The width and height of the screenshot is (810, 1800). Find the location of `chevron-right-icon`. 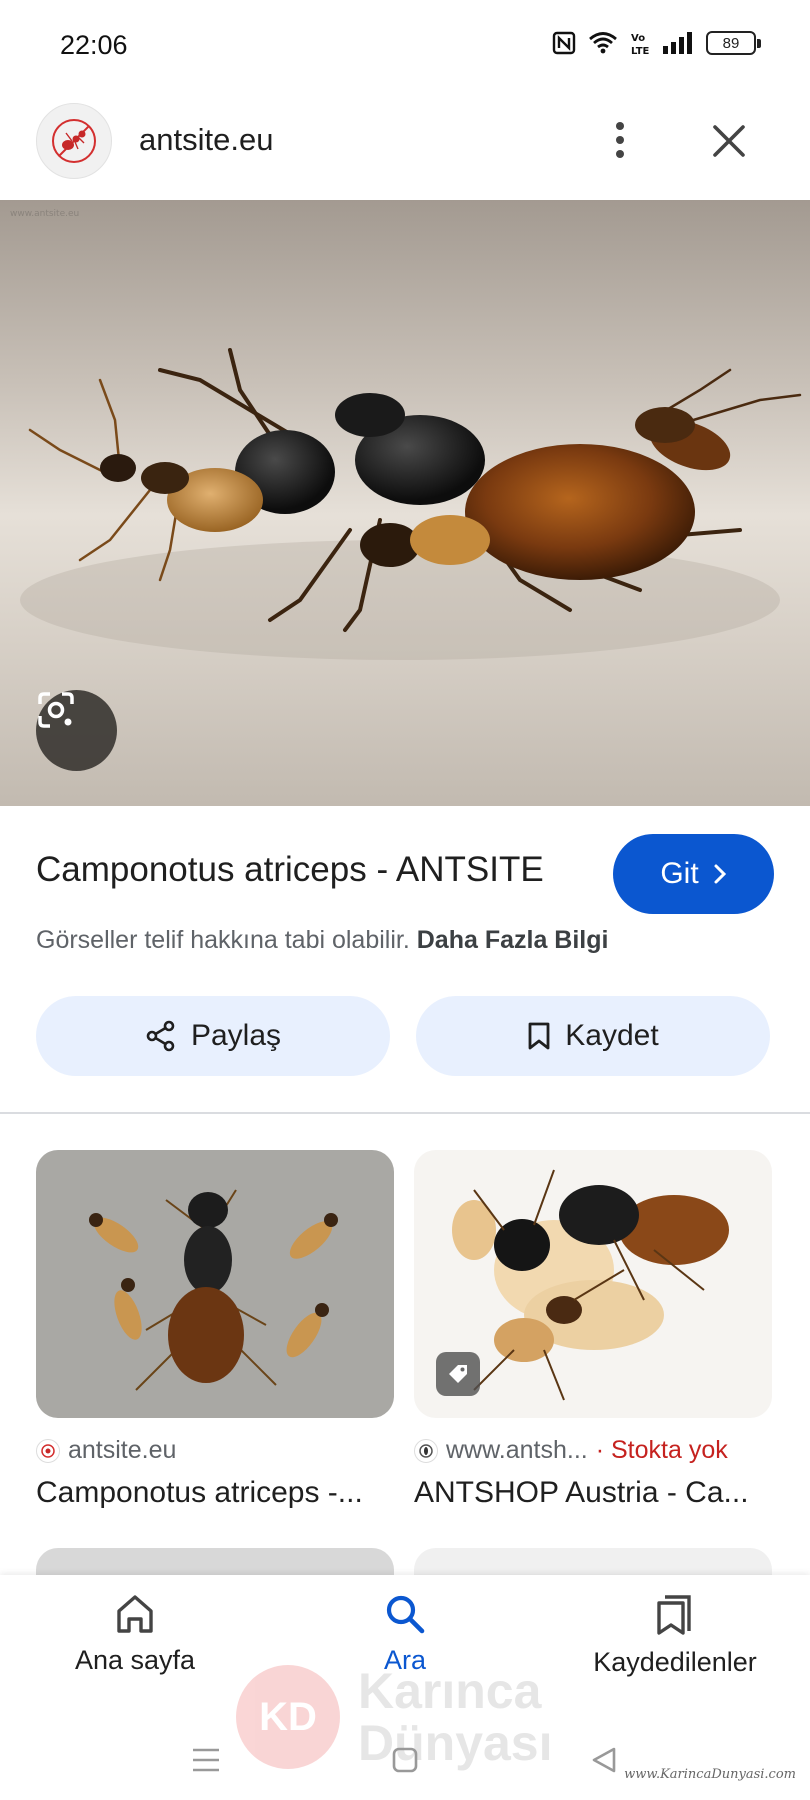

chevron-right-icon is located at coordinates (720, 874).